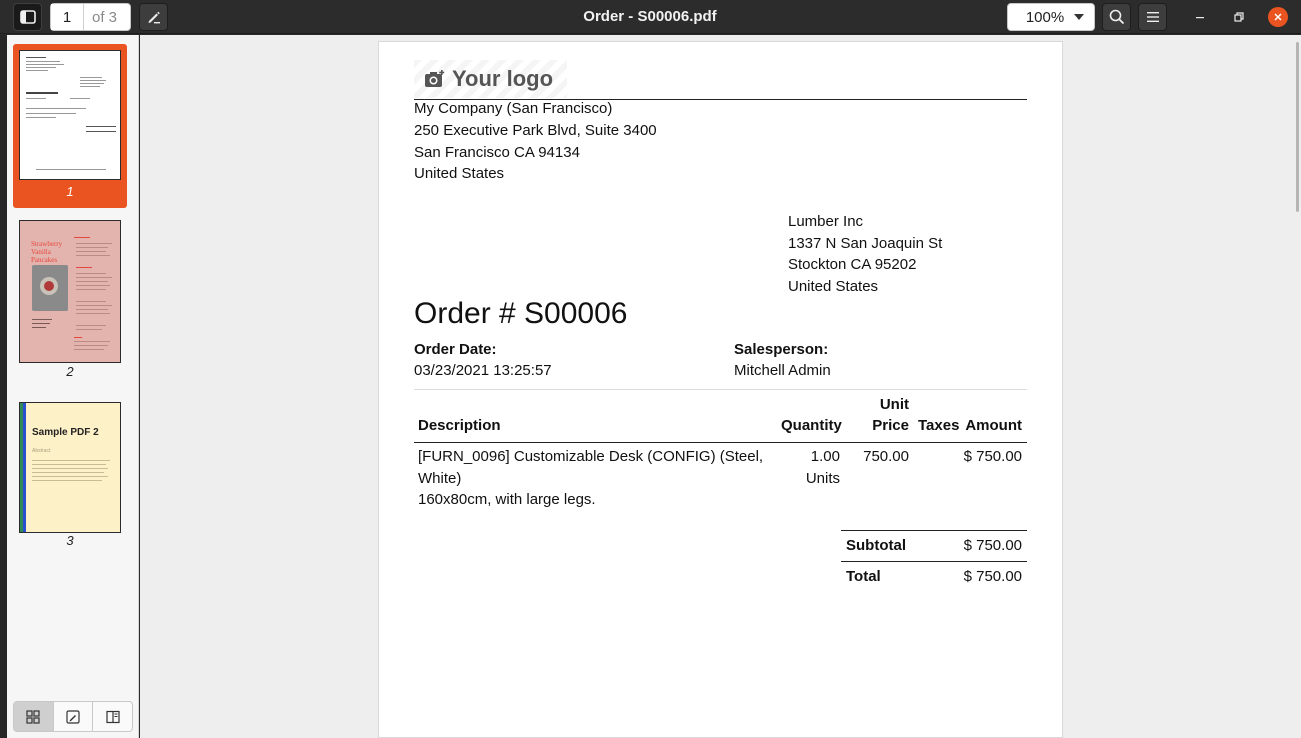  I want to click on col-header-quantity: Quantity, so click(811, 425).